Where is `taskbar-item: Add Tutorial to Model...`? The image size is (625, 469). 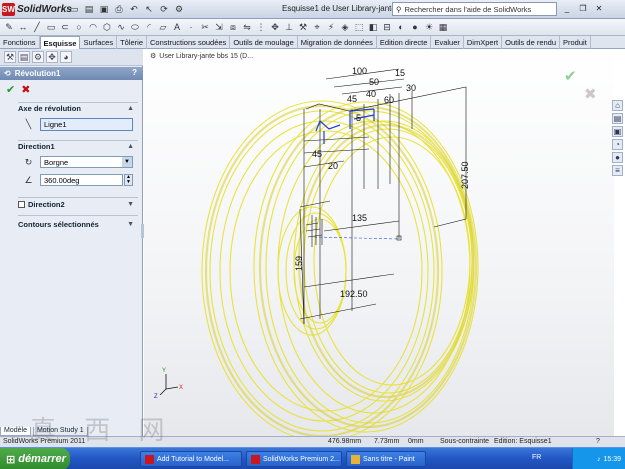 taskbar-item: Add Tutorial to Model... is located at coordinates (191, 459).